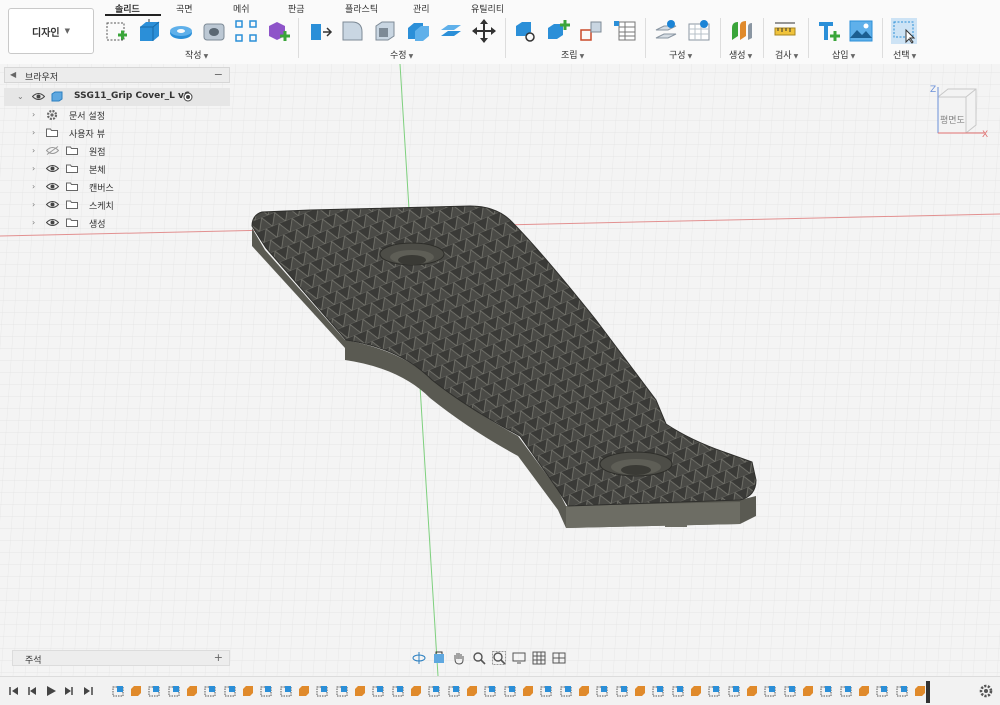 This screenshot has height=705, width=1000. Describe the element at coordinates (786, 54) in the screenshot. I see `group-inspect: 검사 ▼` at that location.